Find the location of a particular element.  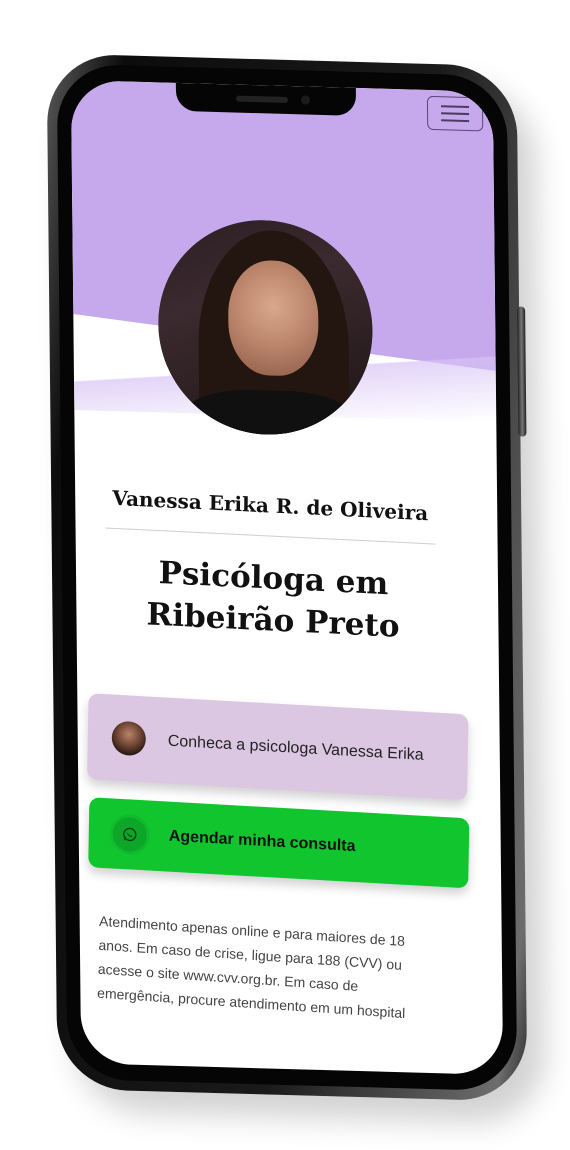

about-link-label: Conheca a psicologa Vanessa Erika is located at coordinates (295, 748).